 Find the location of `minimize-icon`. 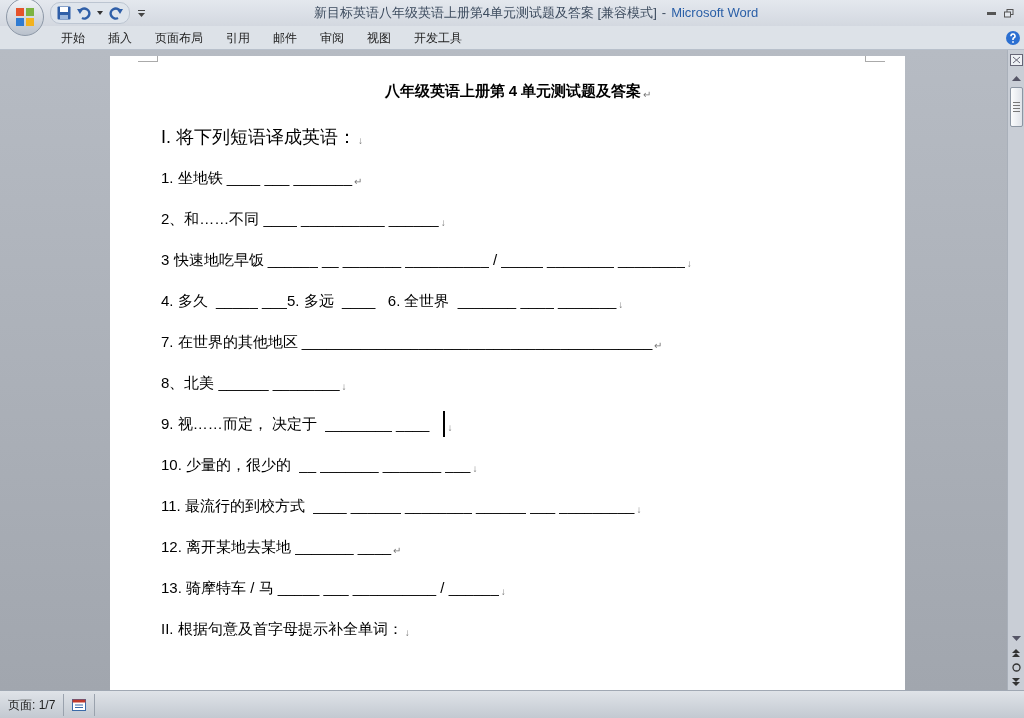

minimize-icon is located at coordinates (991, 13).